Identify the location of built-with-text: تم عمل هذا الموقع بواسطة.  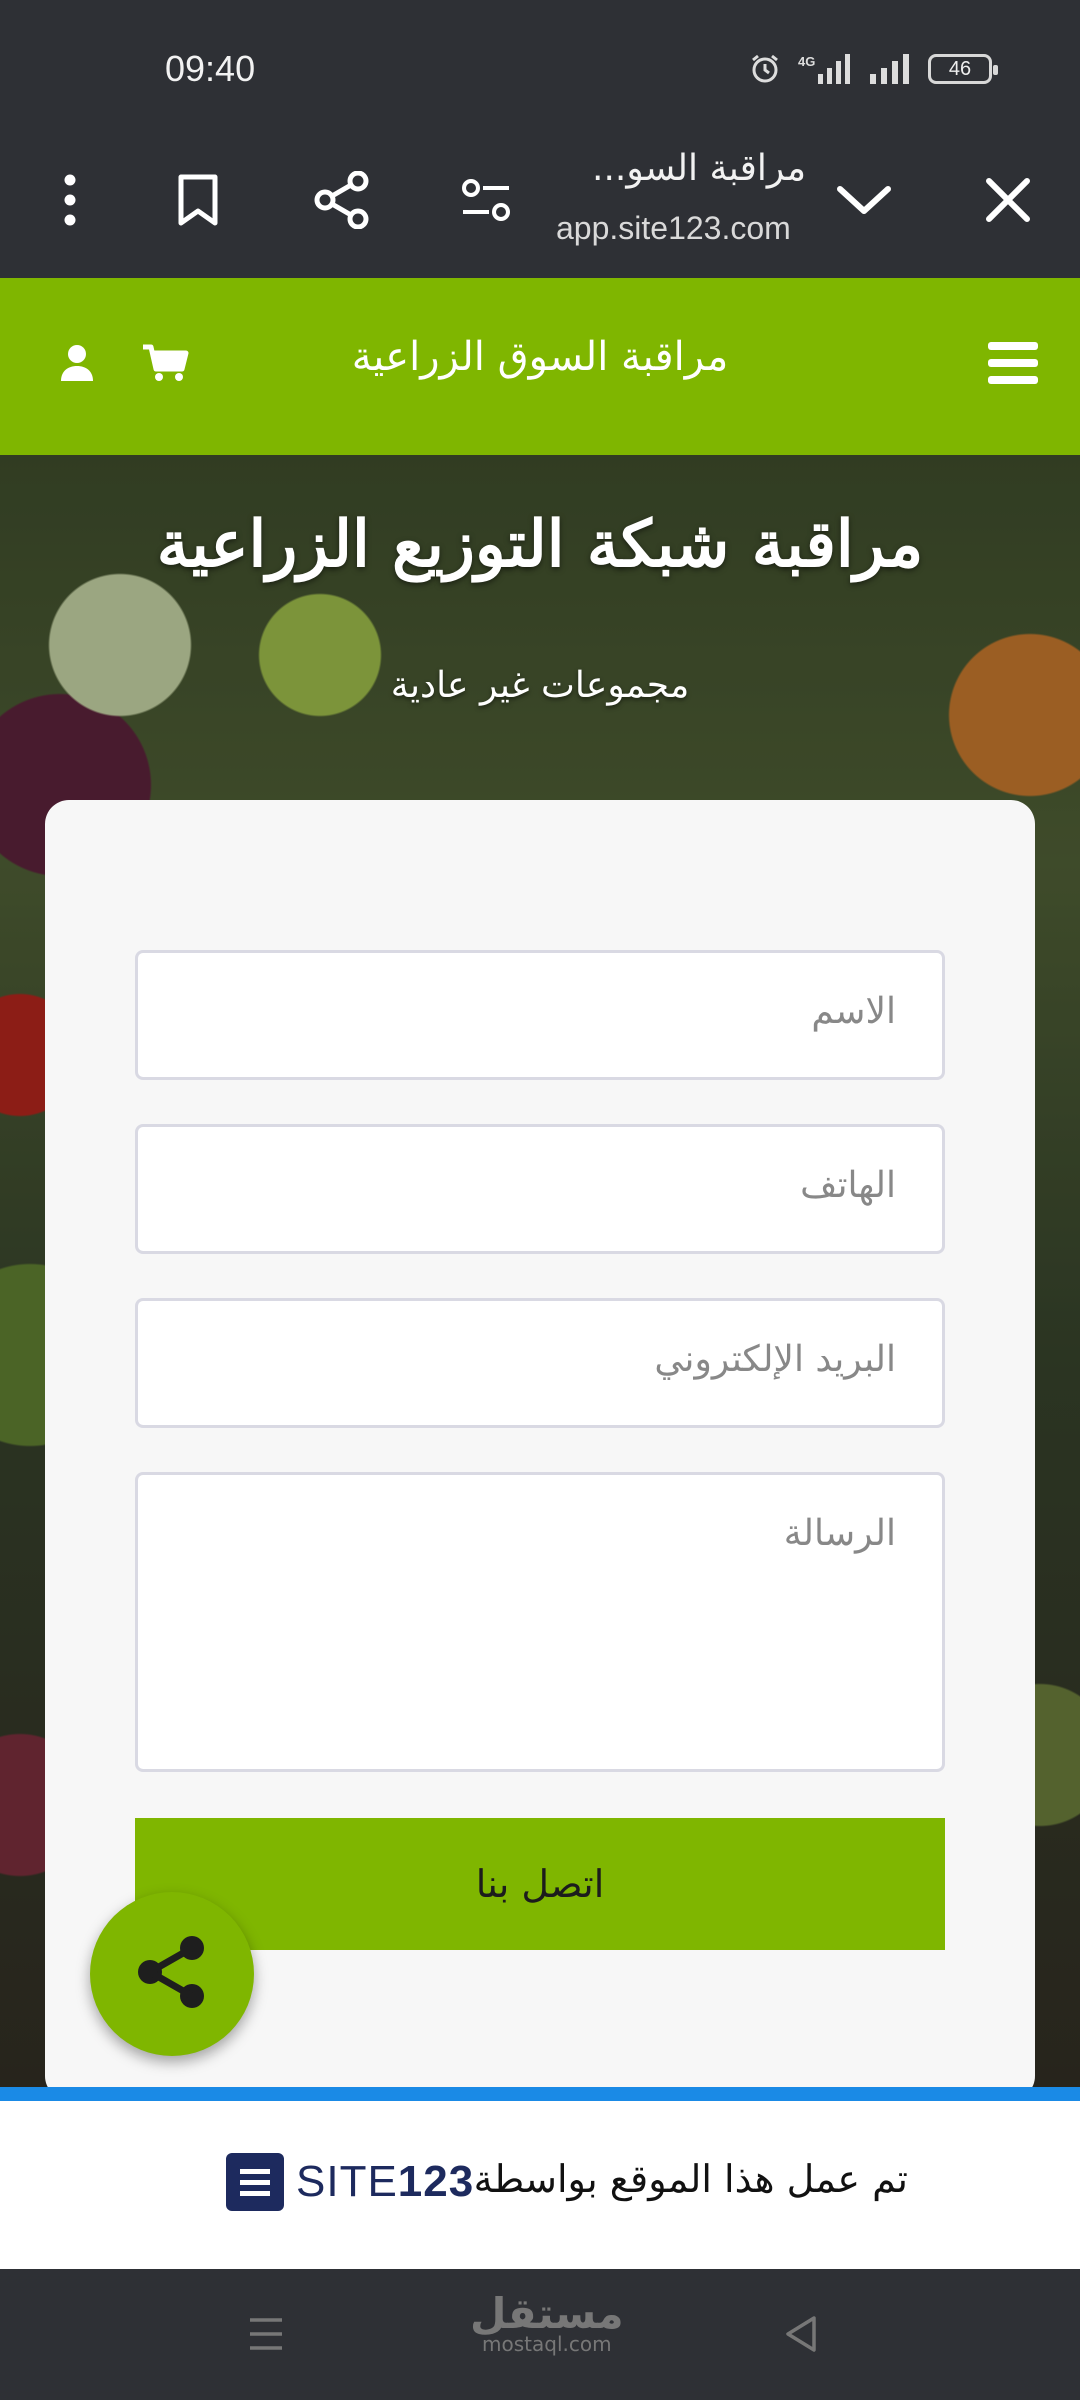
(690, 2179).